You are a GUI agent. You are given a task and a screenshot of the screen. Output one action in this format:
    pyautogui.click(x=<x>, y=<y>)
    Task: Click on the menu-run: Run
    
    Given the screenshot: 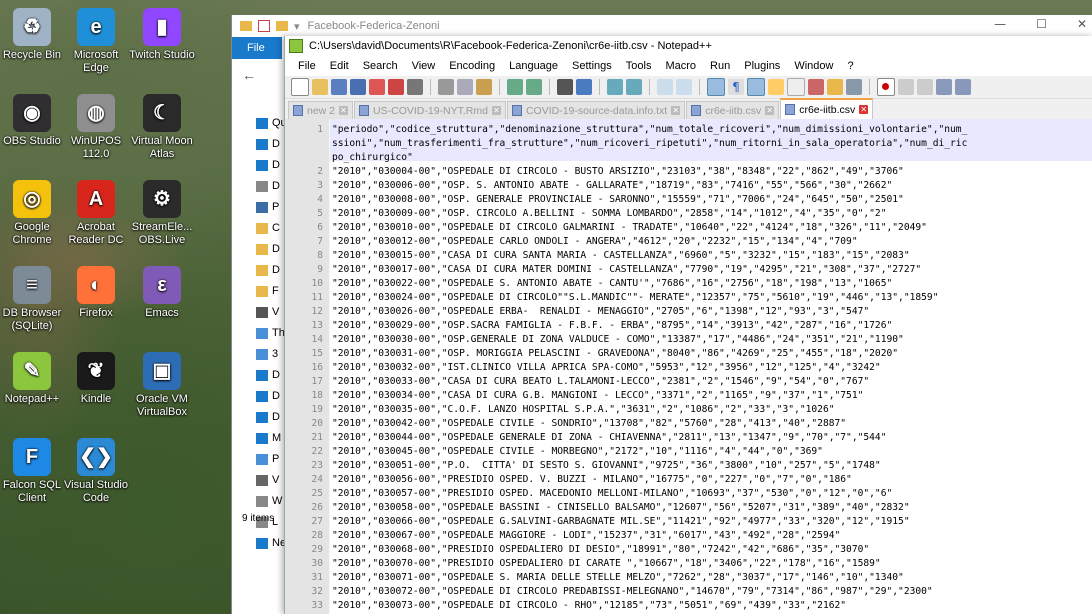 What is the action you would take?
    pyautogui.click(x=720, y=66)
    